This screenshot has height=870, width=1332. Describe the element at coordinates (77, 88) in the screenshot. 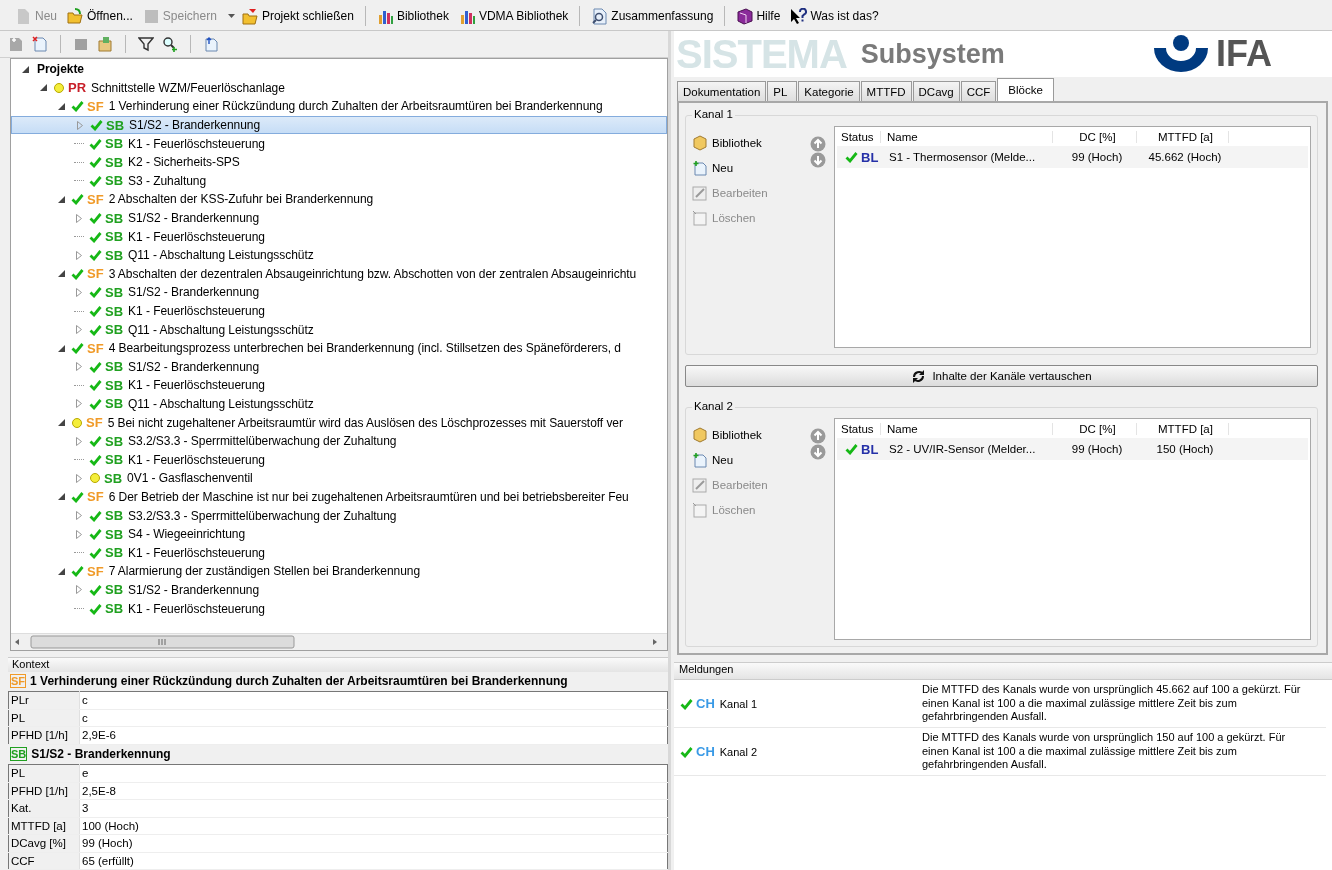

I see `type-label: PR` at that location.